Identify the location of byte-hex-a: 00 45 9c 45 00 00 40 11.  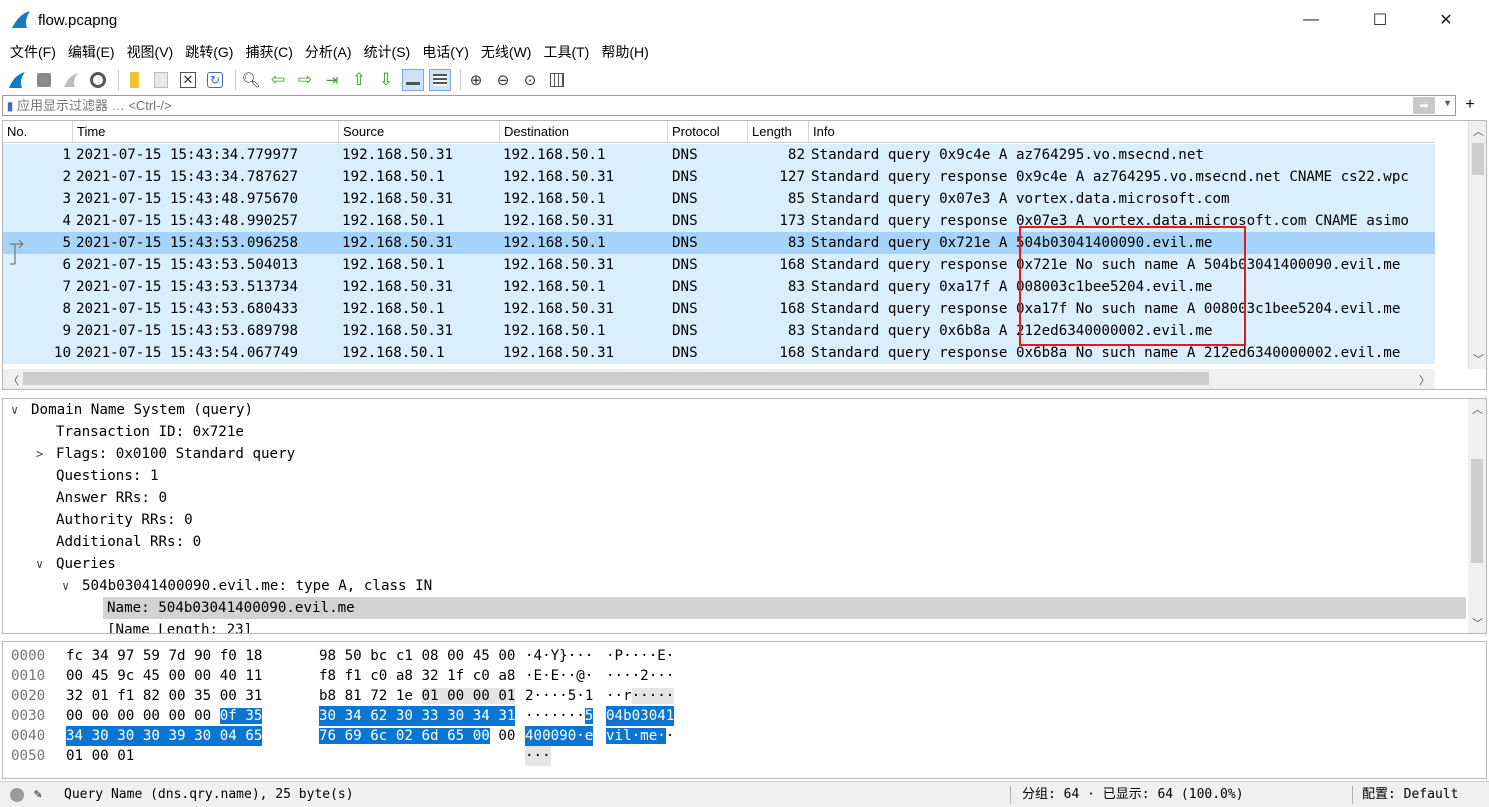
(164, 676).